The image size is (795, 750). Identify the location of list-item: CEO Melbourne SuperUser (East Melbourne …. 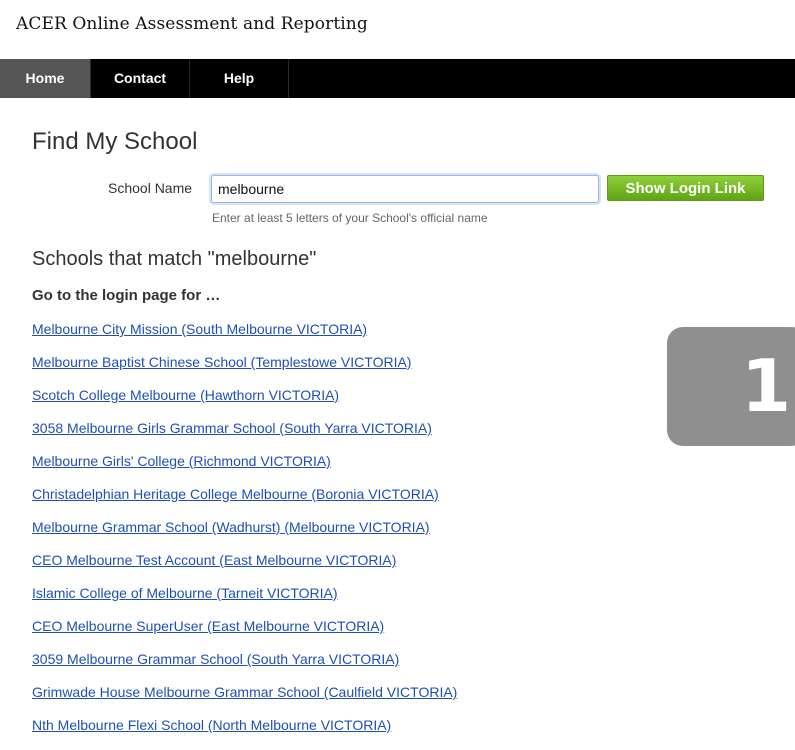
(244, 633).